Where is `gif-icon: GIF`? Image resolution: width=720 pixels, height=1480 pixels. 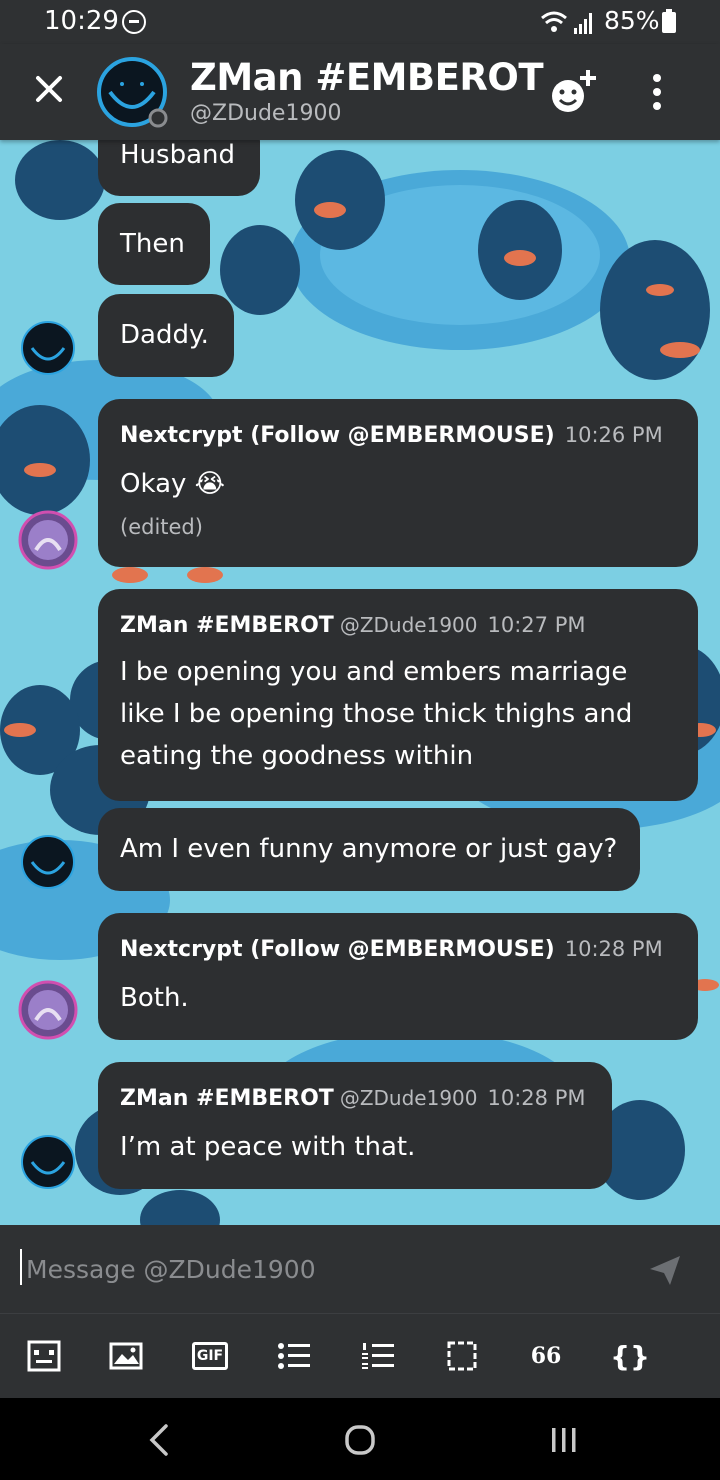
gif-icon: GIF is located at coordinates (210, 1356).